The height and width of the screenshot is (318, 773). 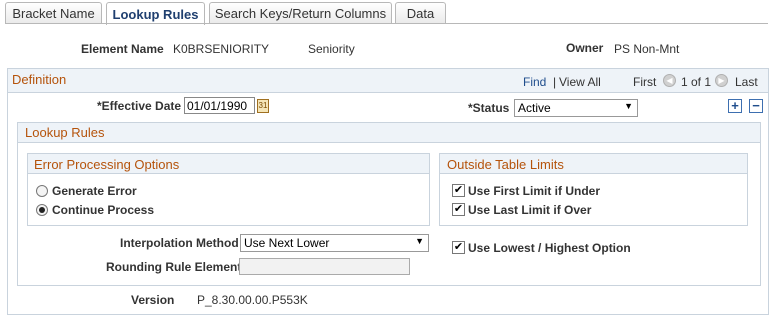 What do you see at coordinates (580, 82) in the screenshot?
I see `view-all-link: View All` at bounding box center [580, 82].